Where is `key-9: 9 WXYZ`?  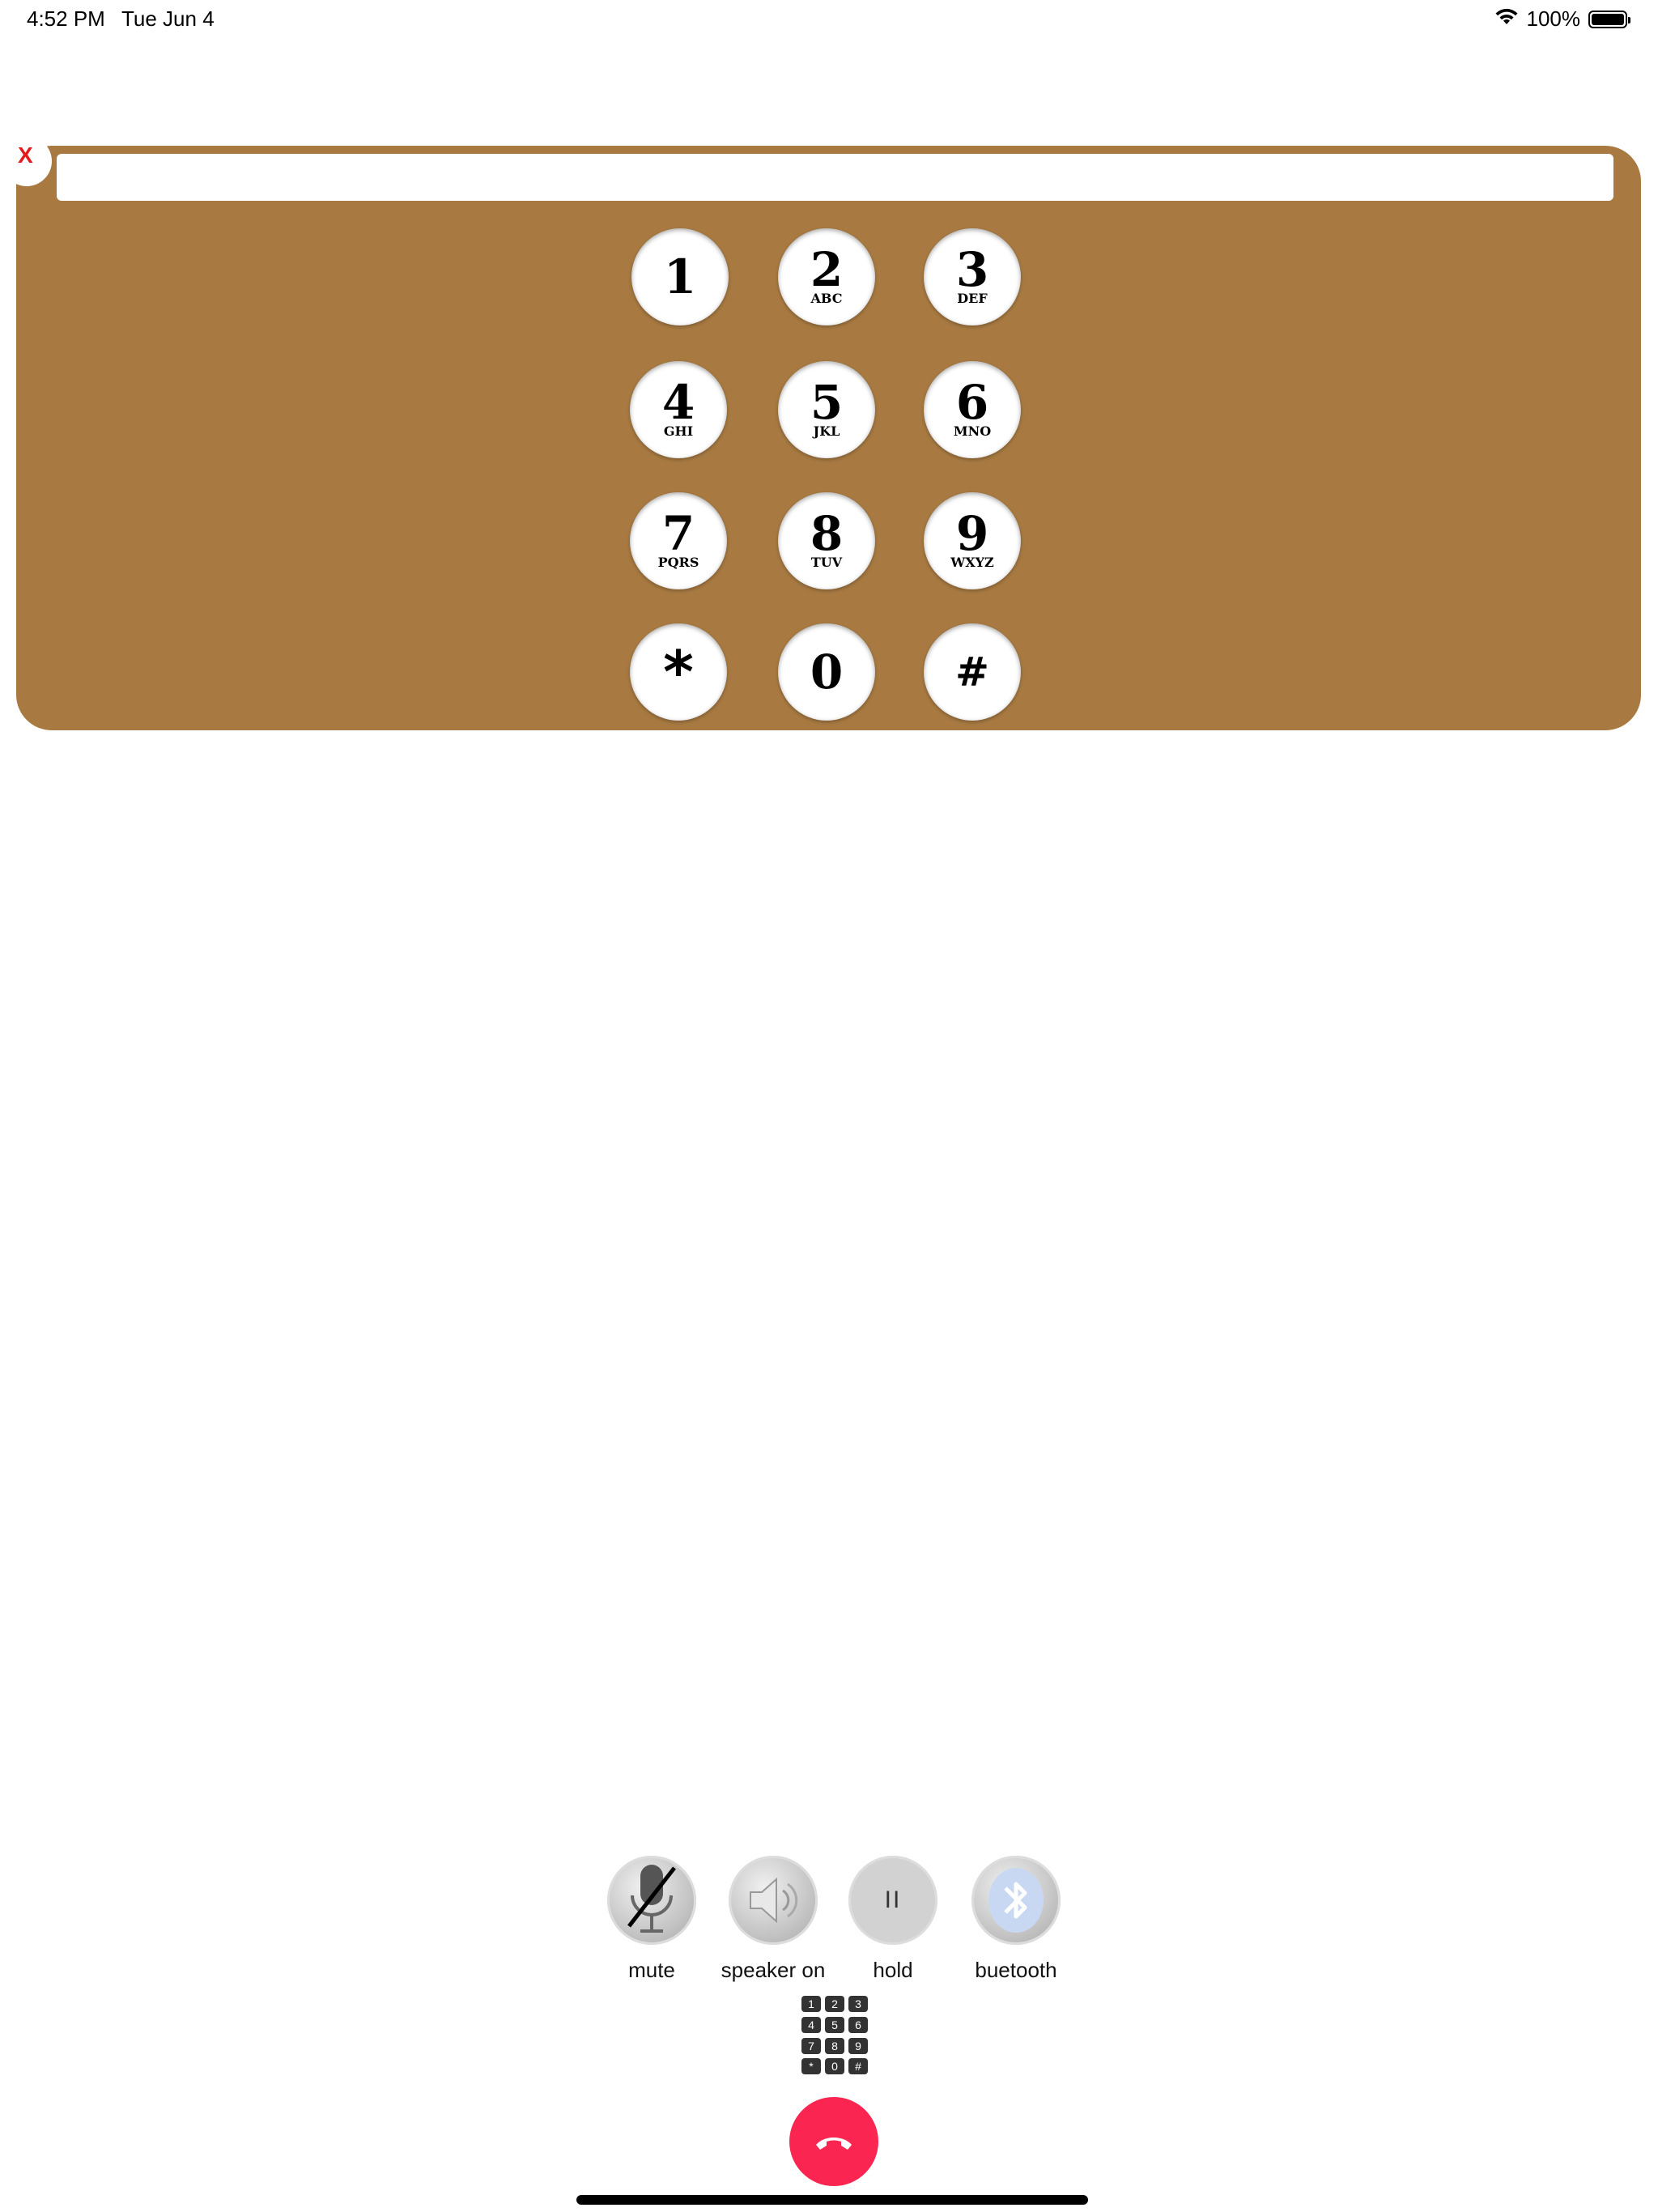
key-9: 9 WXYZ is located at coordinates (972, 540).